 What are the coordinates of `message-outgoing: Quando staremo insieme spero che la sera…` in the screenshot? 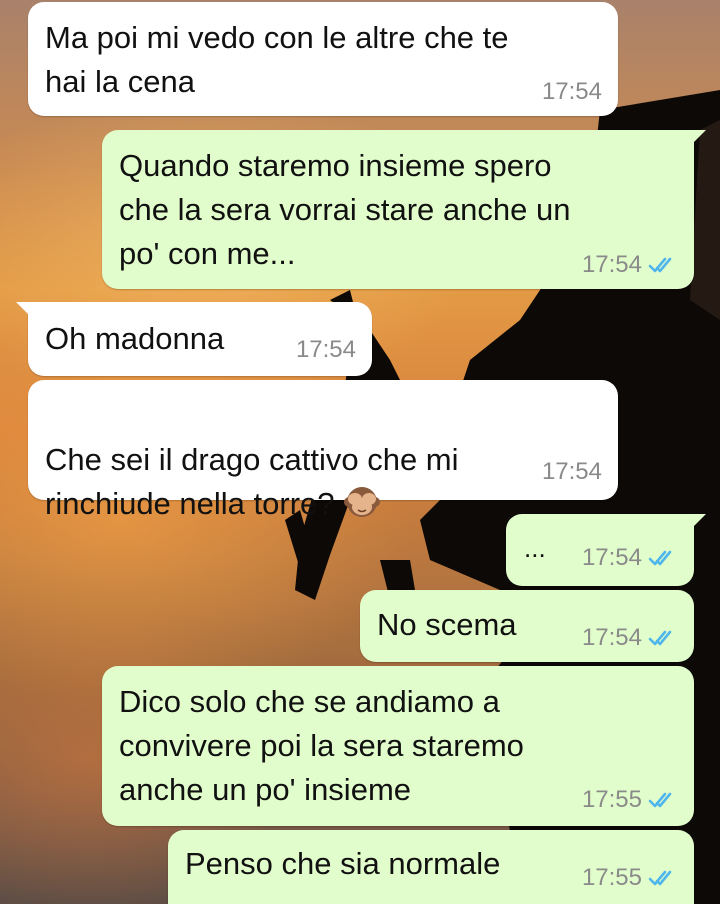 It's located at (404, 209).